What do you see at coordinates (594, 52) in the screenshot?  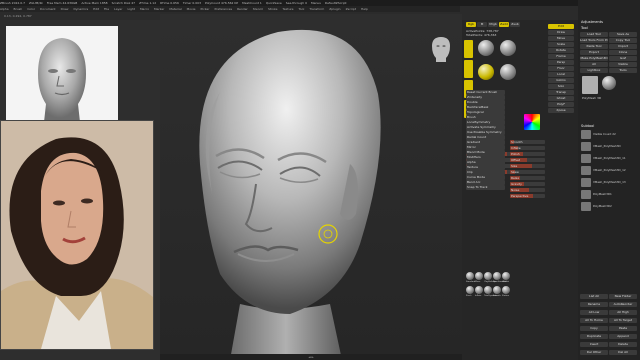 I see `tool-export-button: Export` at bounding box center [594, 52].